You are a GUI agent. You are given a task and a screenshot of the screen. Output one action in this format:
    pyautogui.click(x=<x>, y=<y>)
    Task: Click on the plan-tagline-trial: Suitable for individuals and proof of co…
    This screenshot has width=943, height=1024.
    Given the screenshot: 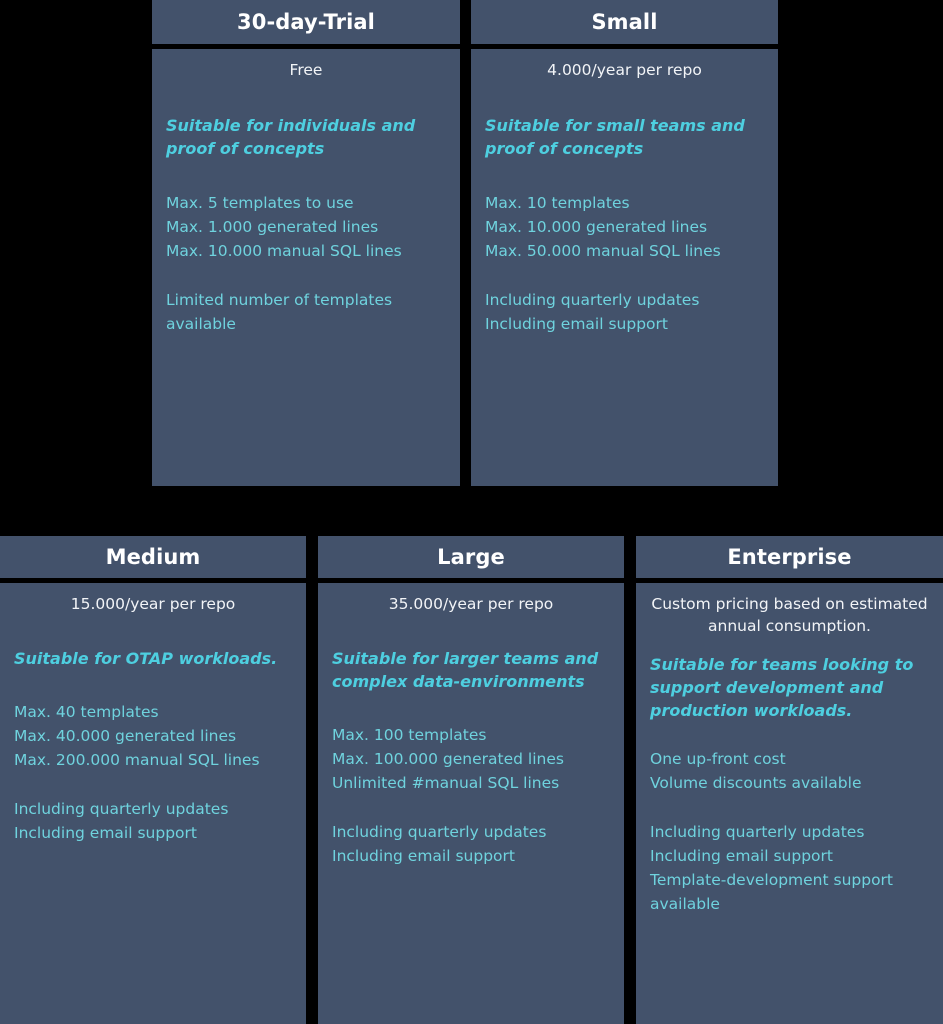 What is the action you would take?
    pyautogui.click(x=291, y=137)
    